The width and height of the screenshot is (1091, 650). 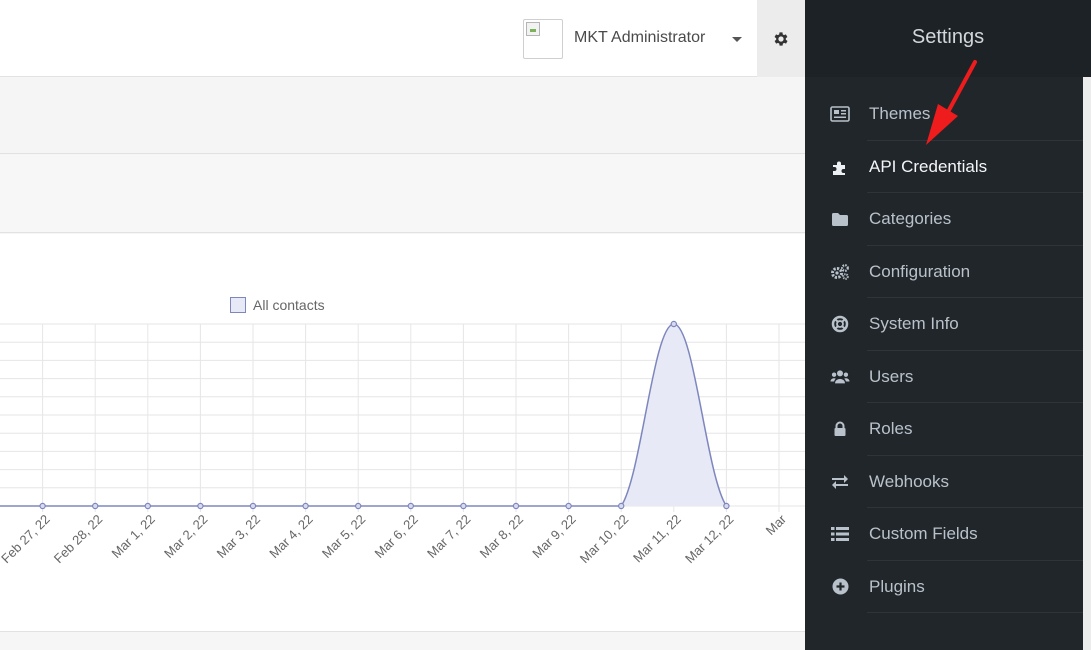 What do you see at coordinates (553, 536) in the screenshot?
I see `x-tick-label: Mar 9, 22` at bounding box center [553, 536].